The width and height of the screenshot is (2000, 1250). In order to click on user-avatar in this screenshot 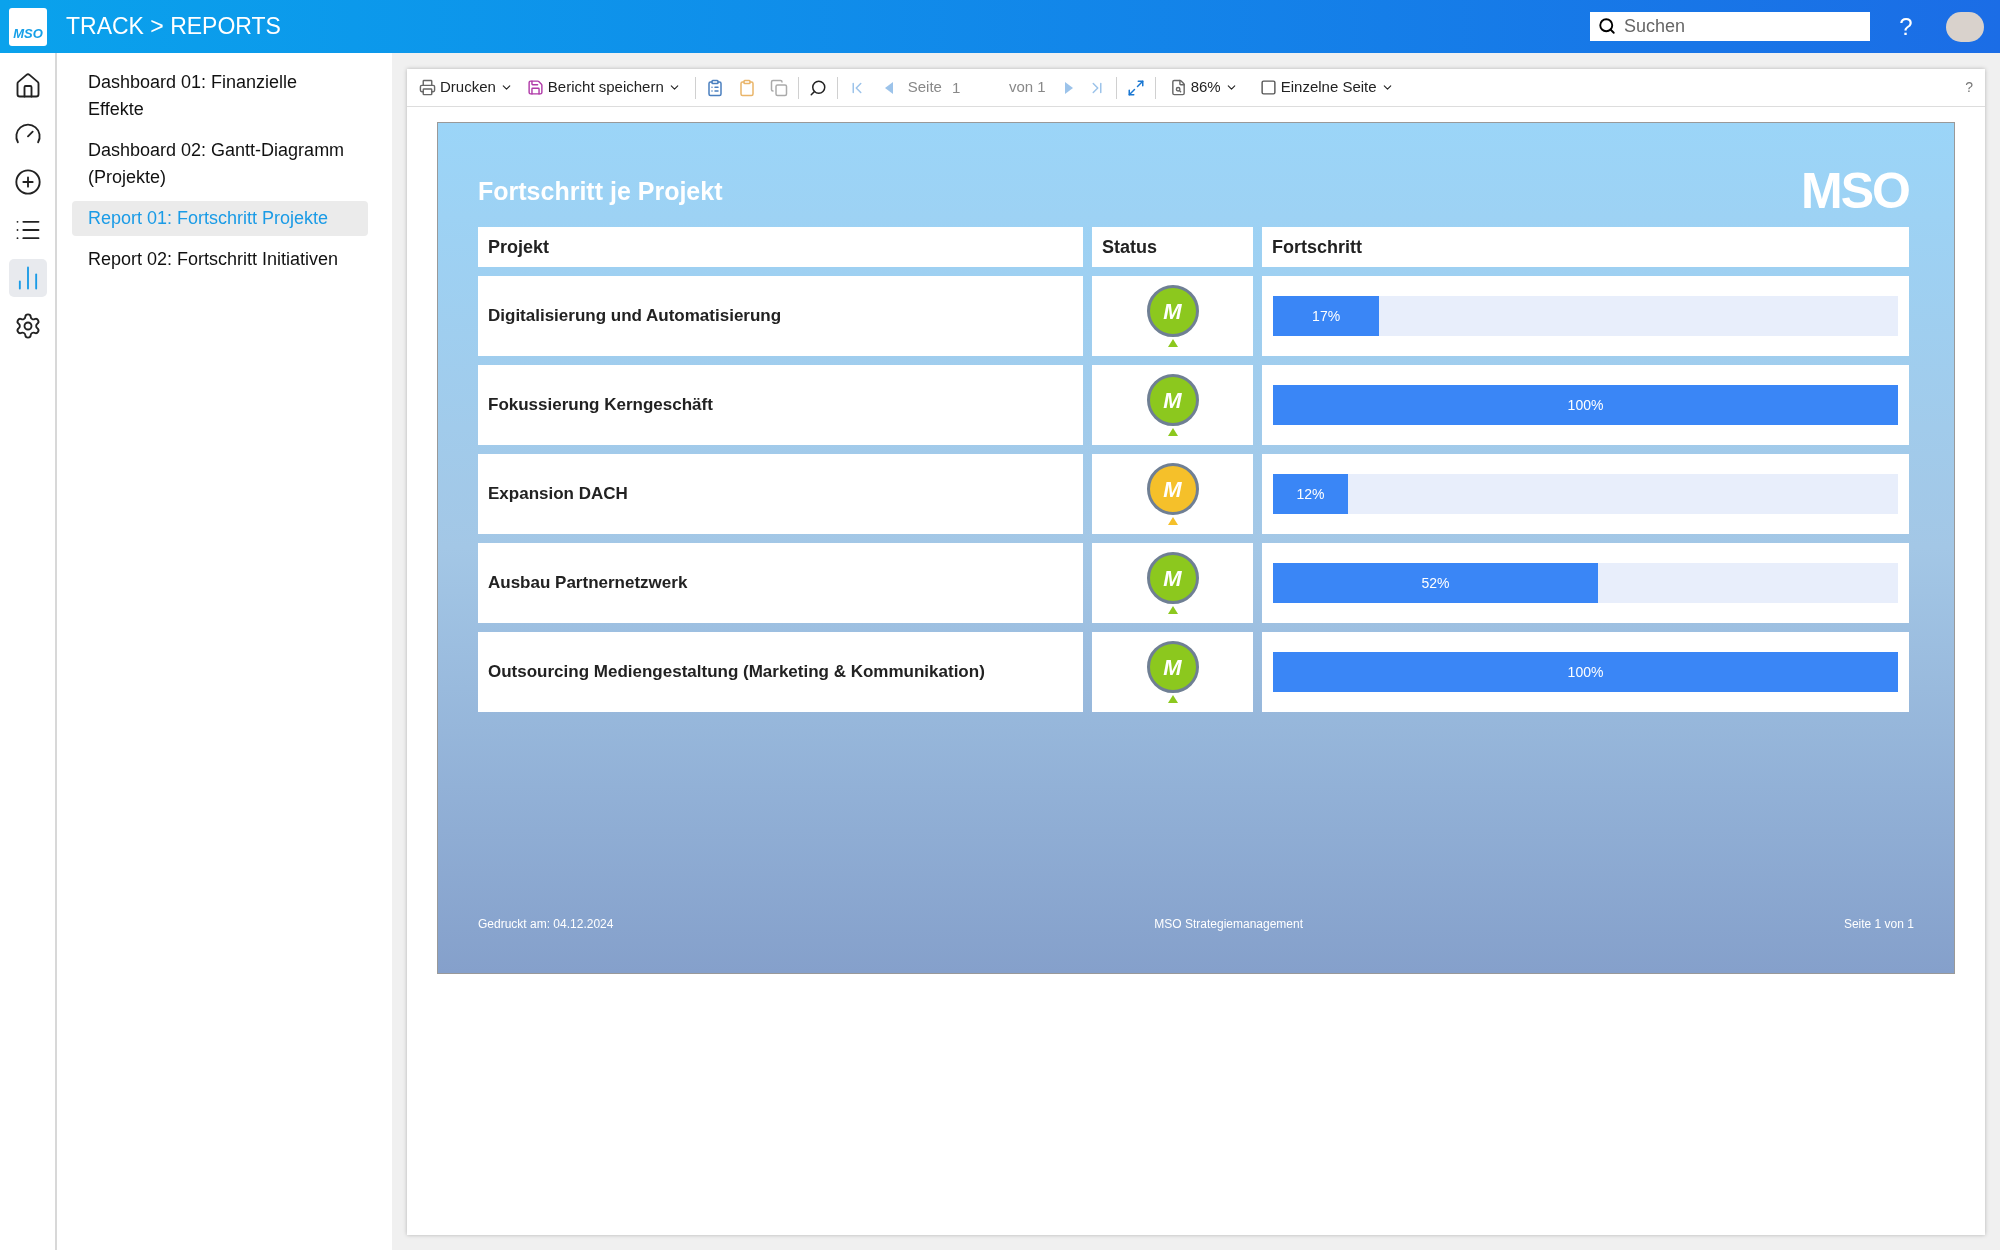, I will do `click(1965, 26)`.